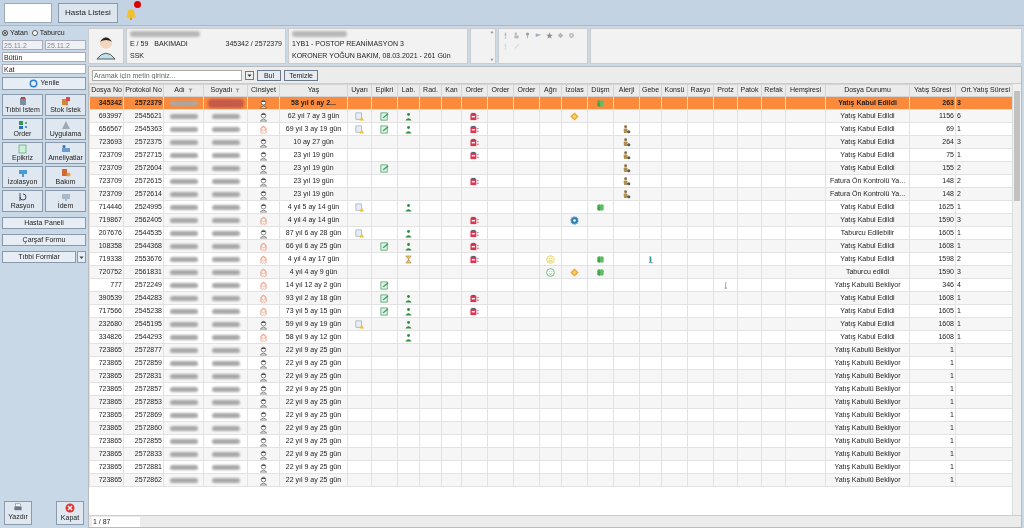 Image resolution: width=1024 pixels, height=528 pixels. I want to click on star-icon, so click(549, 35).